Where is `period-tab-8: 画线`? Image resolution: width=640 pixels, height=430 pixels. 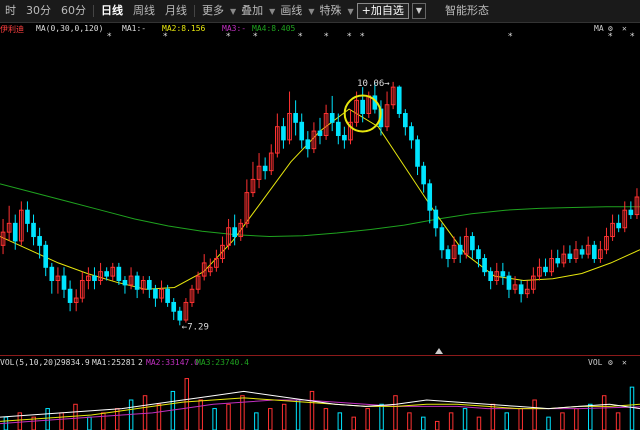
period-tab-8: 画线 is located at coordinates (291, 11).